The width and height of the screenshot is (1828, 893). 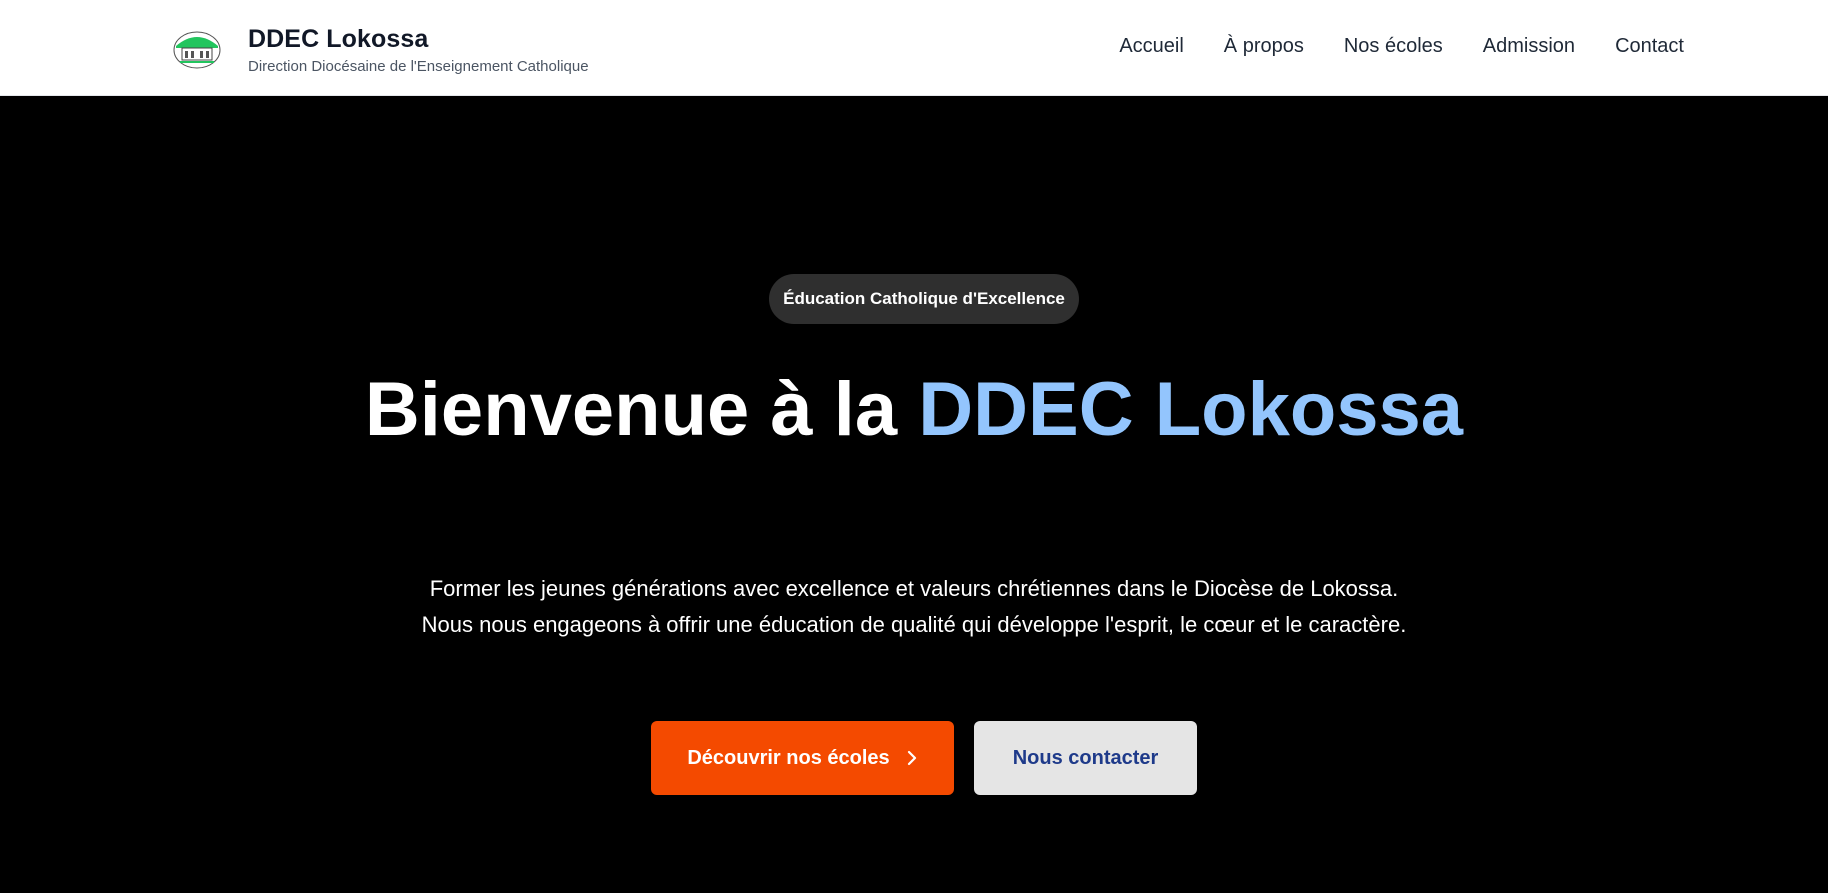 I want to click on contact-us-label: Nous contacter, so click(x=1085, y=757).